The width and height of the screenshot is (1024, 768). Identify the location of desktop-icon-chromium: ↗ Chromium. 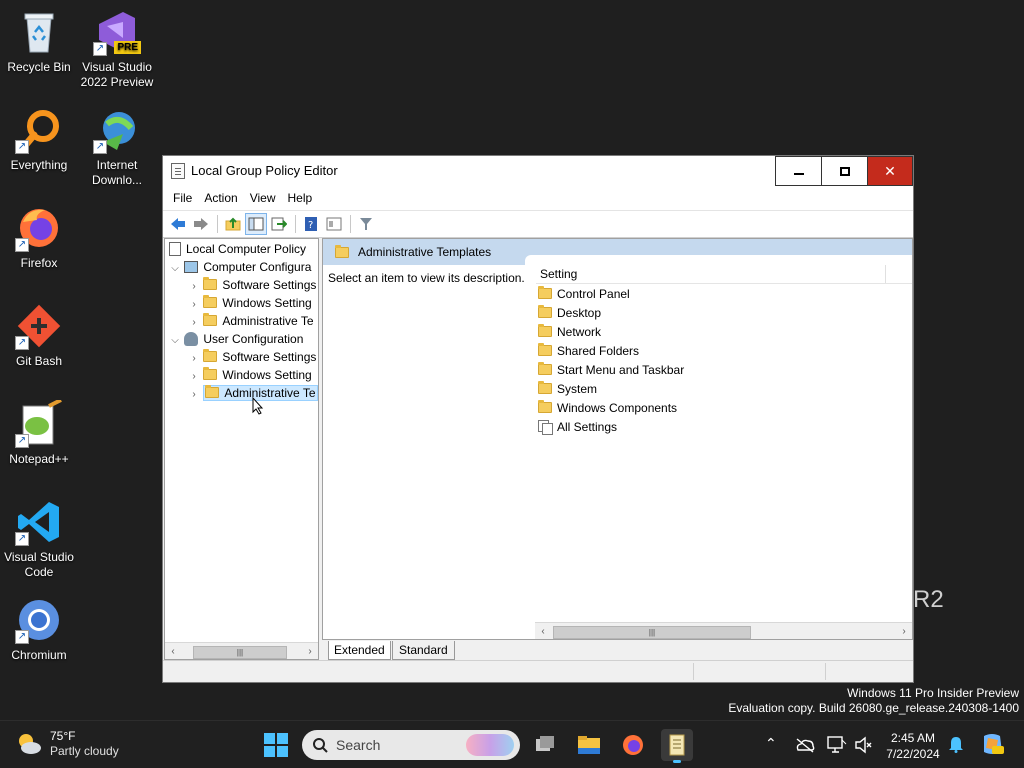
(39, 629).